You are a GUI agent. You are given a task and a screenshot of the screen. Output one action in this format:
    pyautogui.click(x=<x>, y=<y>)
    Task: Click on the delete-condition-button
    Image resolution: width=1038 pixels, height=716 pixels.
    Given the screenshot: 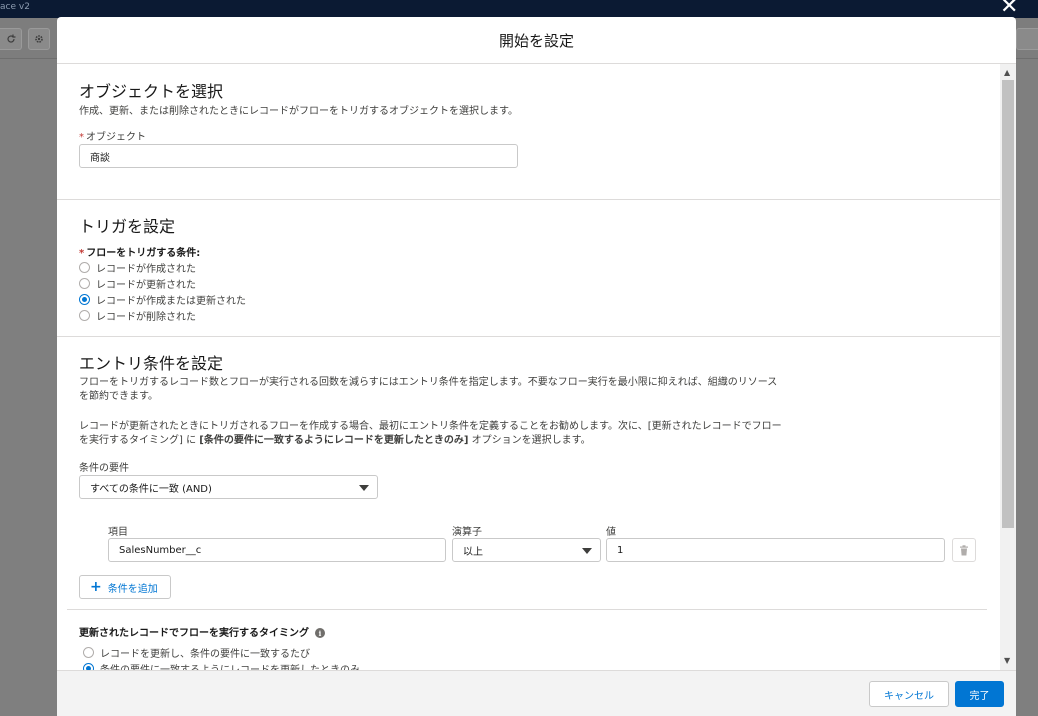 What is the action you would take?
    pyautogui.click(x=964, y=550)
    